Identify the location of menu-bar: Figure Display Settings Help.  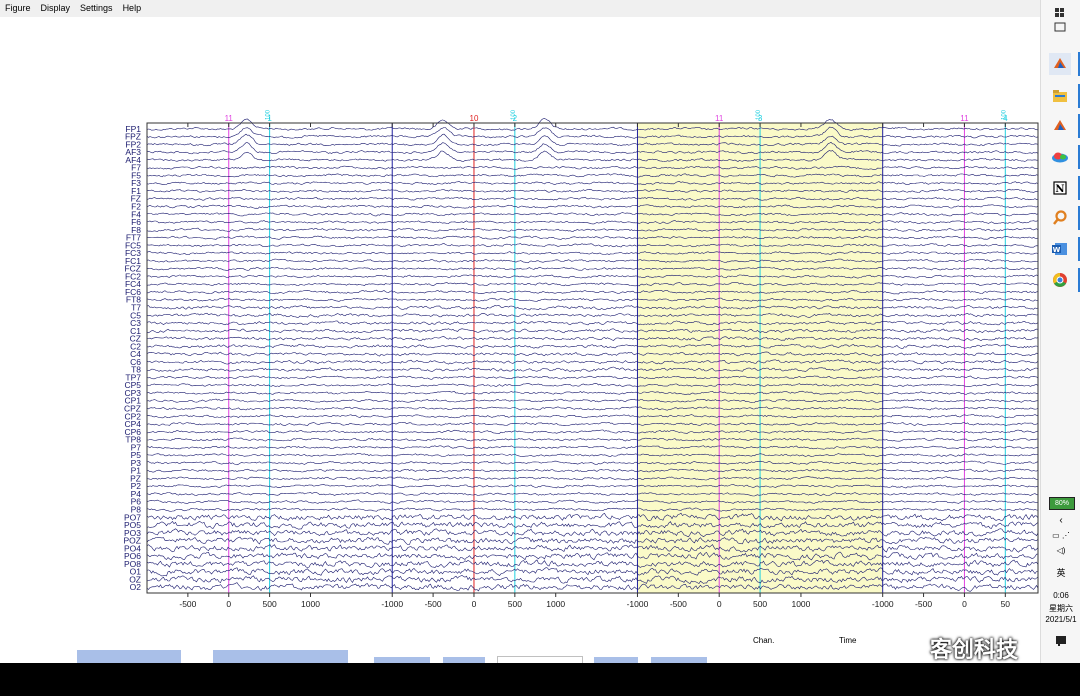
(520, 8).